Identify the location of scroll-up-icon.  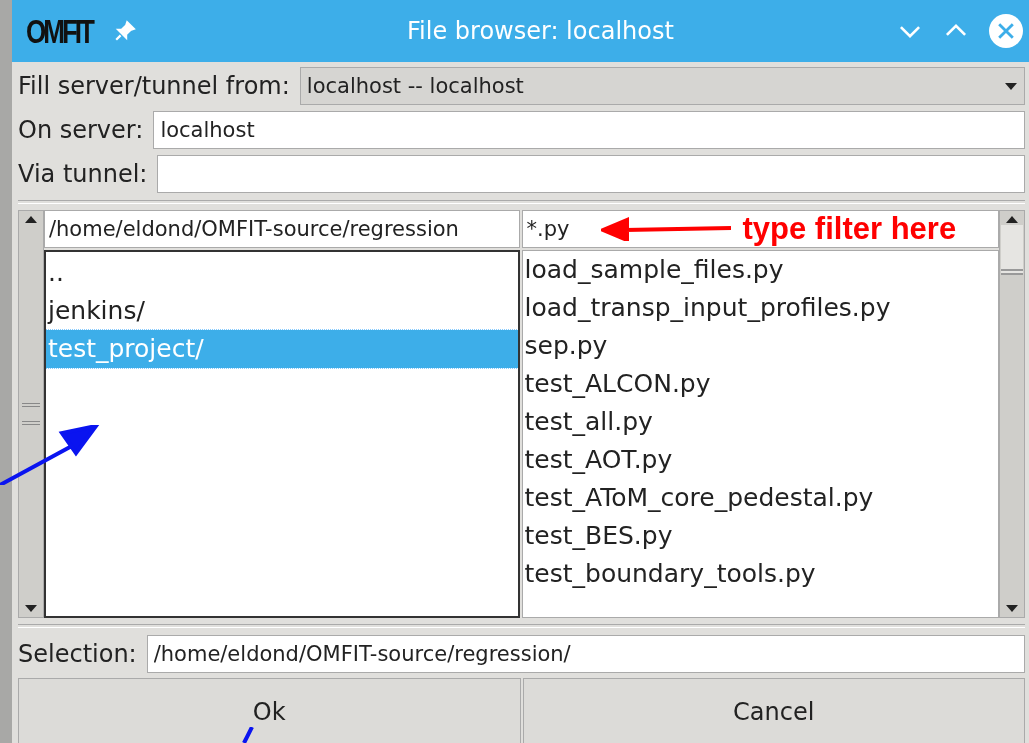
(31, 220).